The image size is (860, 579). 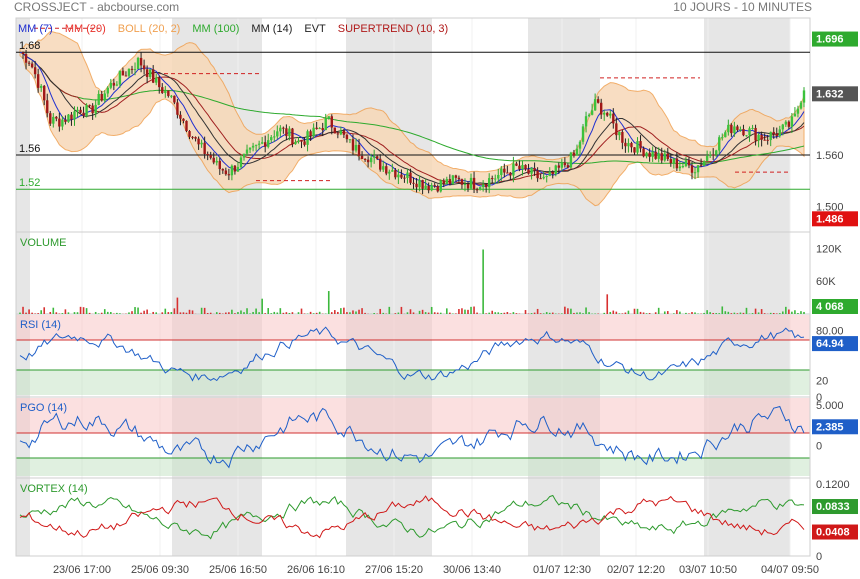 I want to click on indicator-zone, so click(x=413, y=382).